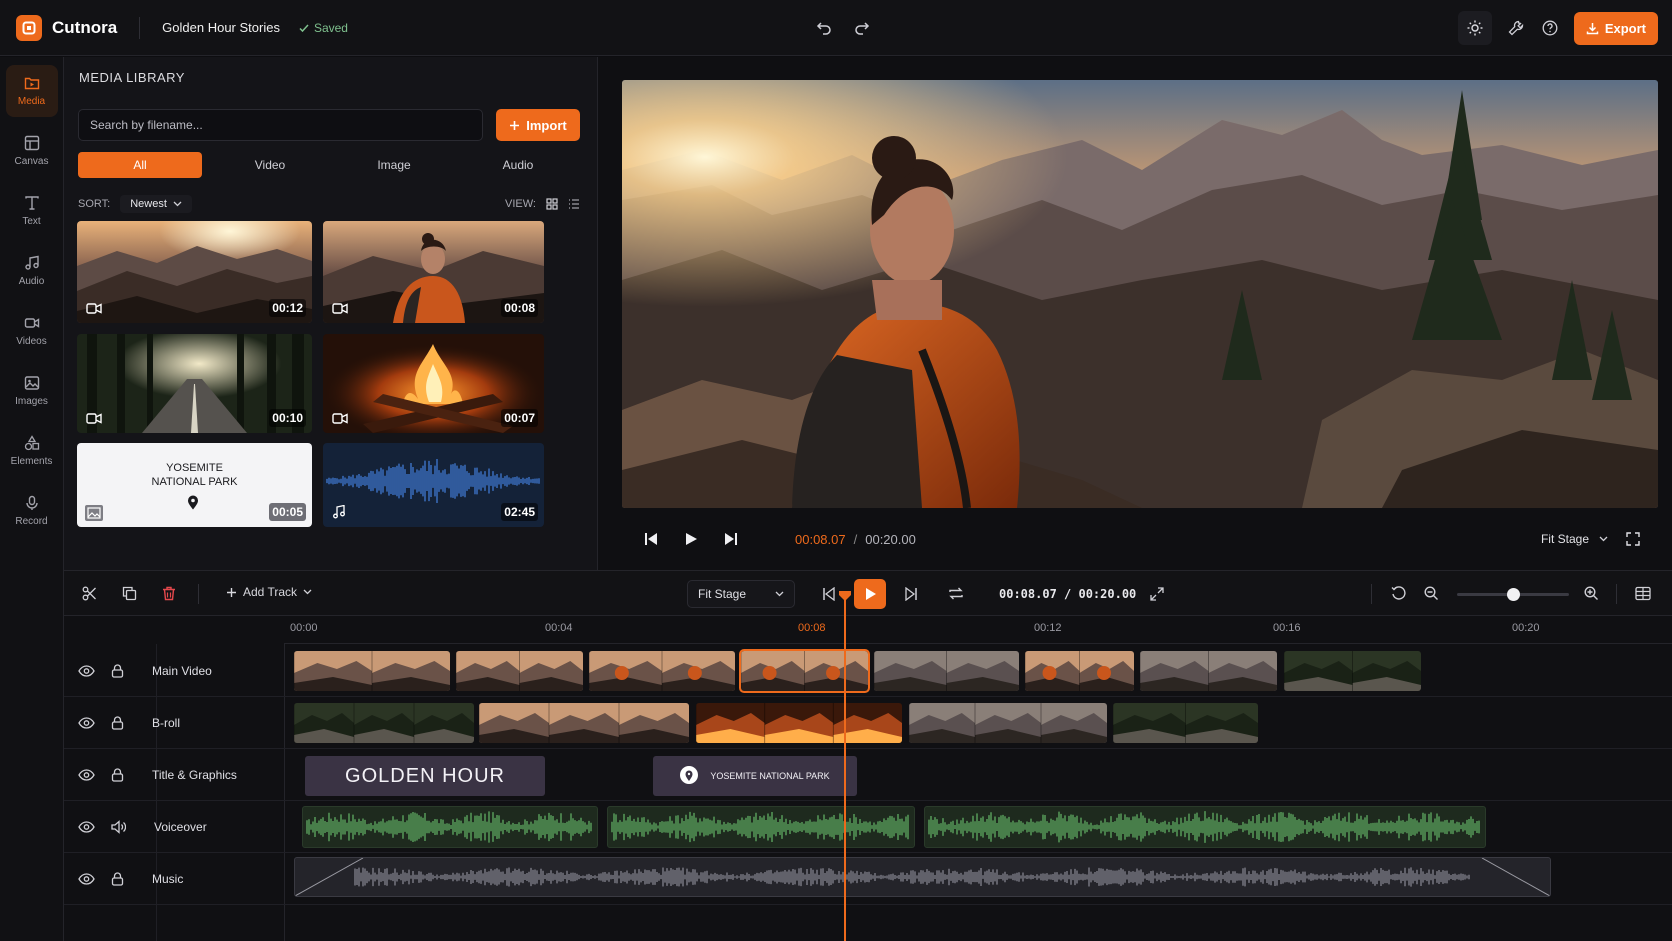  Describe the element at coordinates (978, 630) in the screenshot. I see `time-ruler: 00:00 00:04 00:08 00:12 00:16 00:20` at that location.